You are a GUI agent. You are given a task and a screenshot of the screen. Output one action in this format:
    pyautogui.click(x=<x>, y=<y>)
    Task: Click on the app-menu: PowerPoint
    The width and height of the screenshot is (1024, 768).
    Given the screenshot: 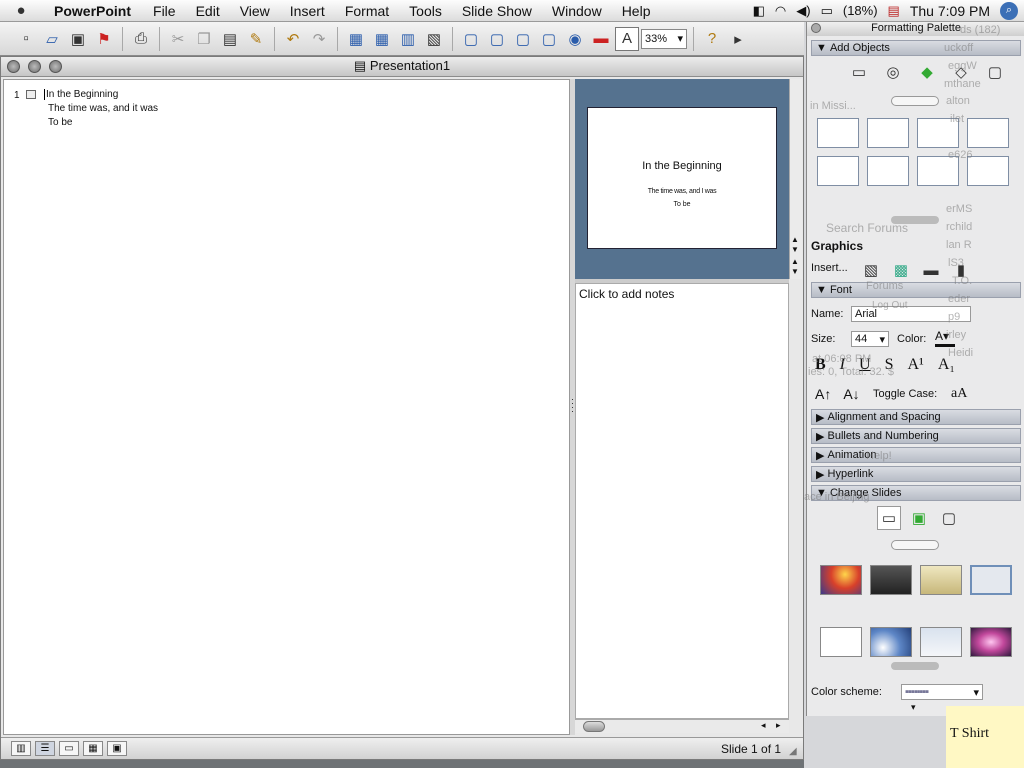 What is the action you would take?
    pyautogui.click(x=92, y=11)
    